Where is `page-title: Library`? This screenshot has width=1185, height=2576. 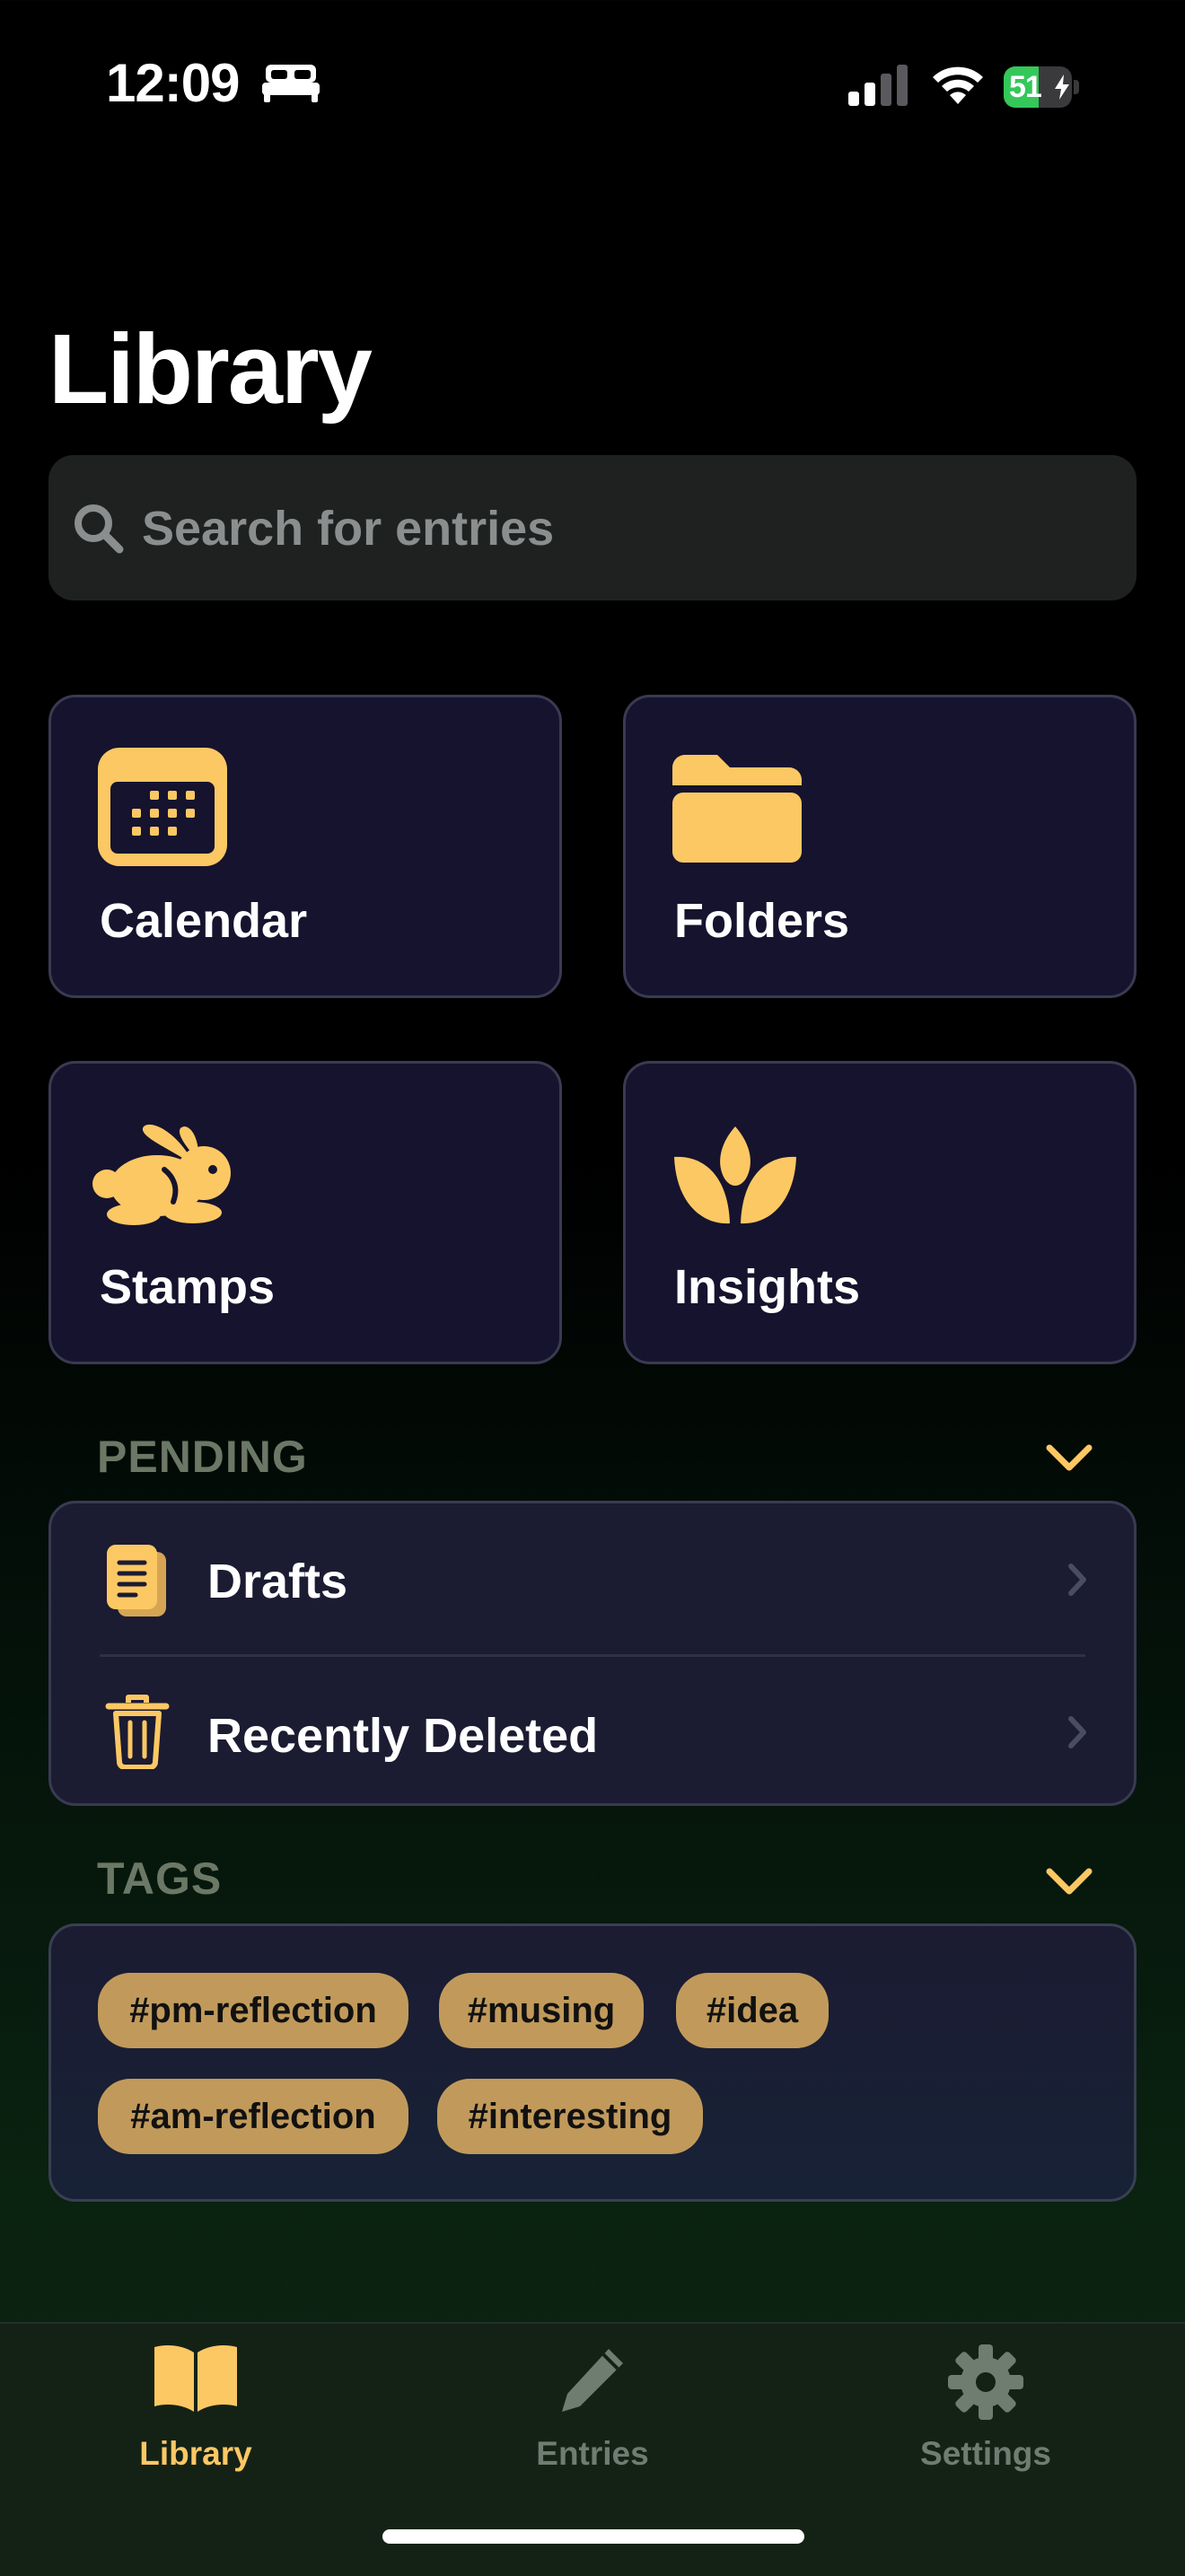 page-title: Library is located at coordinates (210, 369).